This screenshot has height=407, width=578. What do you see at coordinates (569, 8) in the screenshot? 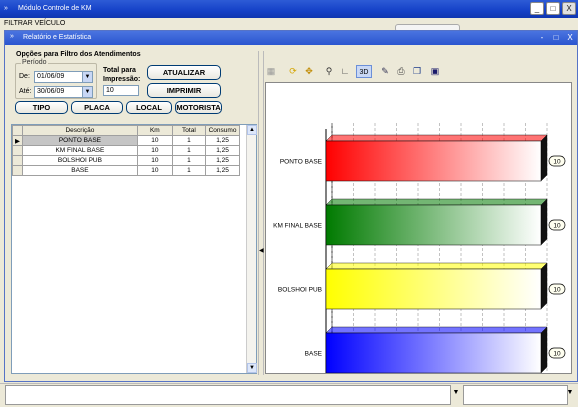
I see `close-button: X` at bounding box center [569, 8].